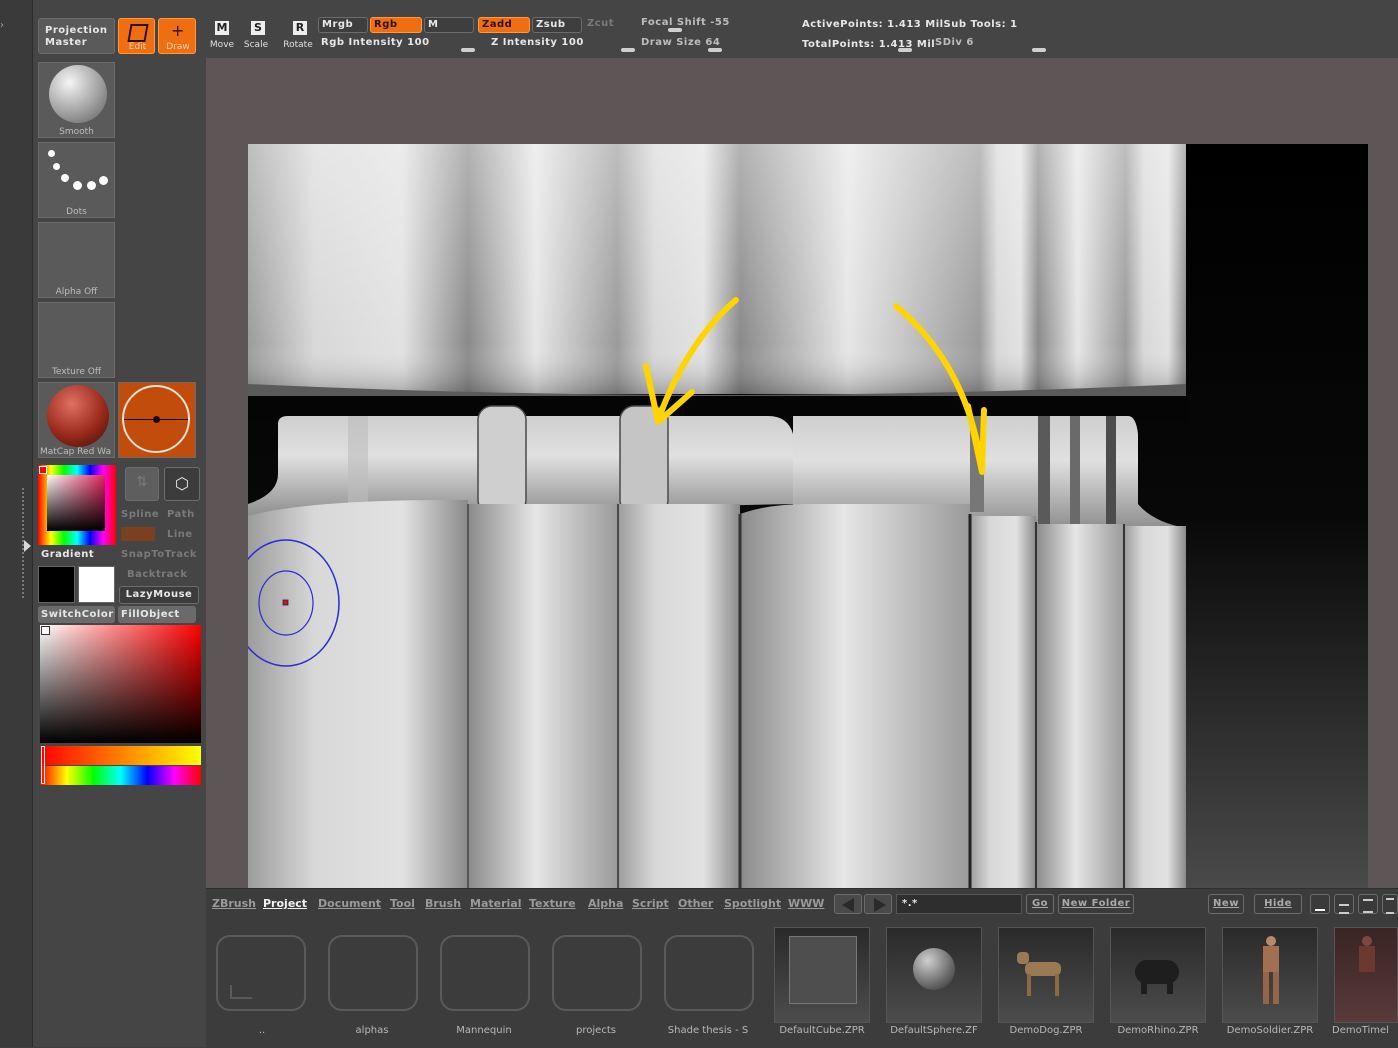  What do you see at coordinates (67, 554) in the screenshot?
I see `gradient-label: Gradient` at bounding box center [67, 554].